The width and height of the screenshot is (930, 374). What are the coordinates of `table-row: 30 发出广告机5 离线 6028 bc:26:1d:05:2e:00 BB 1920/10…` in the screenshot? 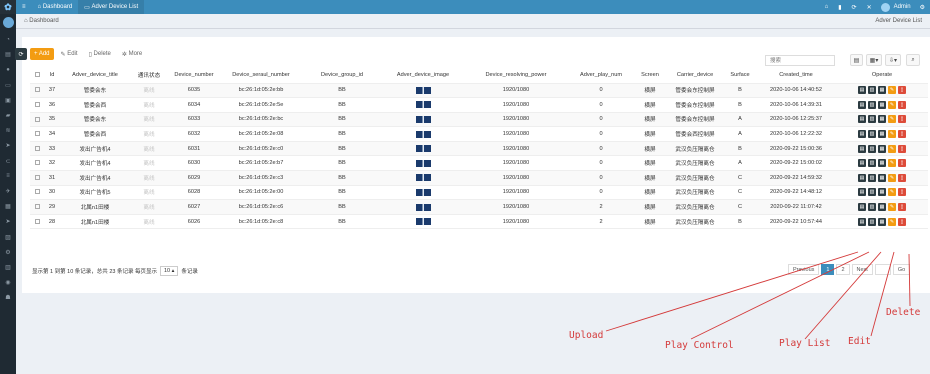 It's located at (479, 193).